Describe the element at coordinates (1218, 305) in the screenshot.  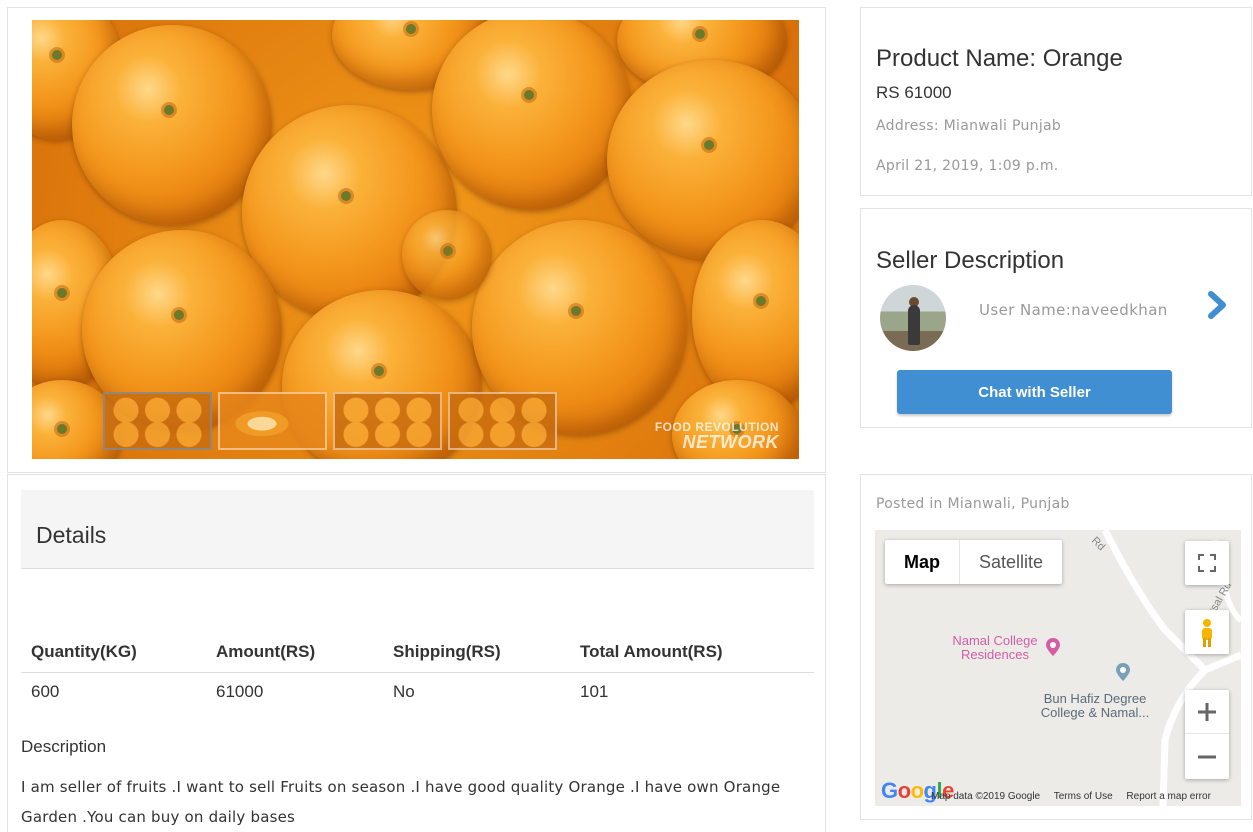
I see `chevron-right-icon` at that location.